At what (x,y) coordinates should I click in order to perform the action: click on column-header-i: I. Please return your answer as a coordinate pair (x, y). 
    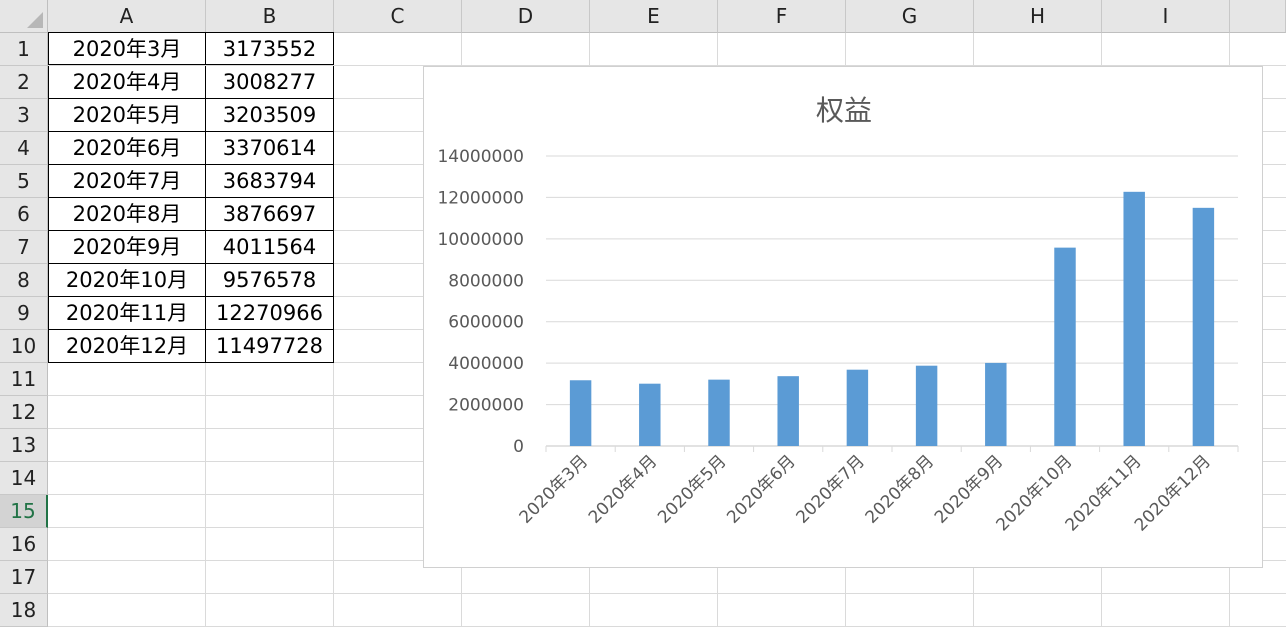
    Looking at the image, I should click on (1166, 16).